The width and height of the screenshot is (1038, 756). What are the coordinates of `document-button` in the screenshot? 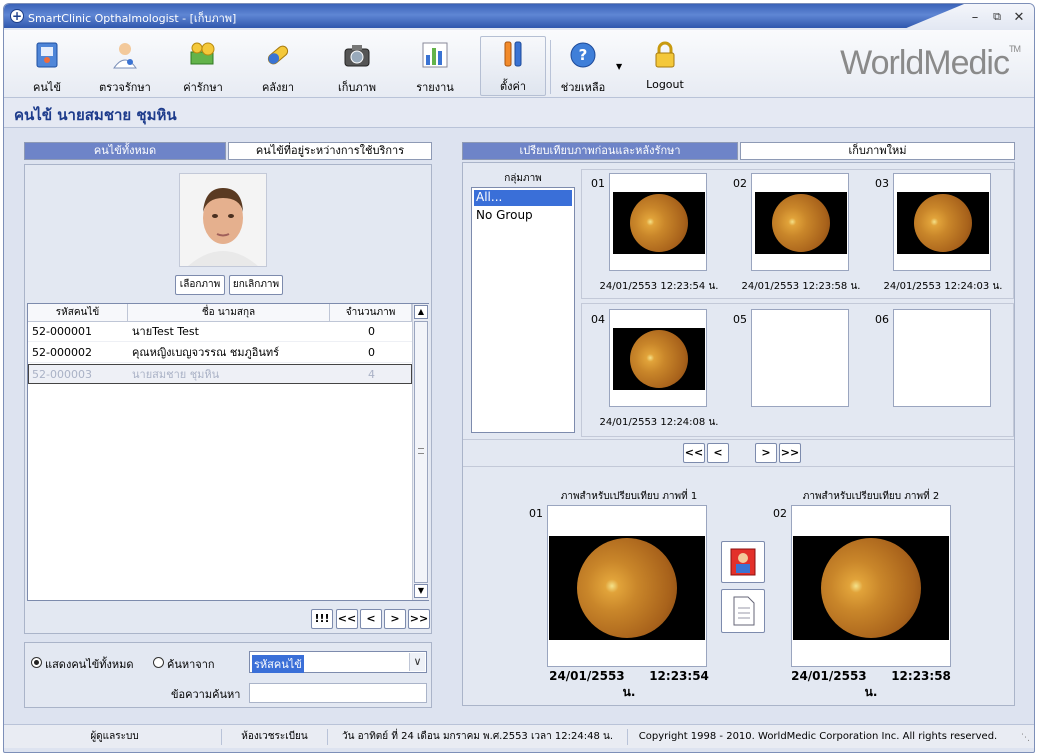 It's located at (743, 611).